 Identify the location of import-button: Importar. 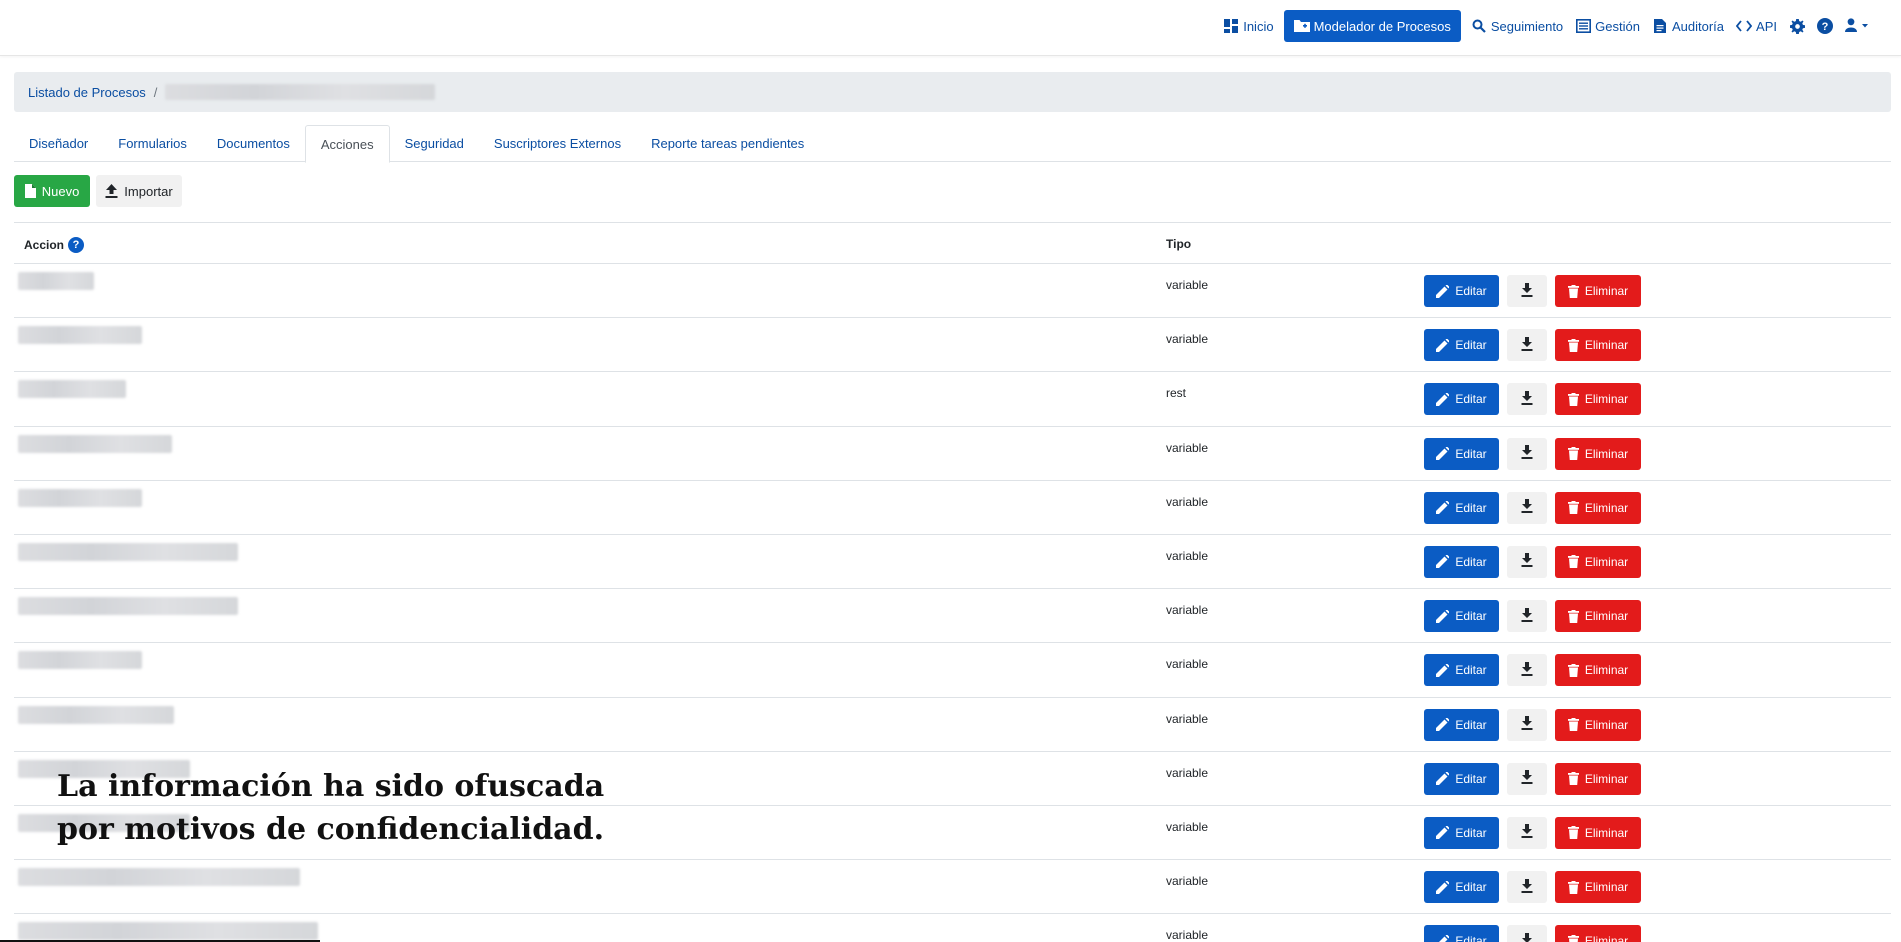
(139, 191).